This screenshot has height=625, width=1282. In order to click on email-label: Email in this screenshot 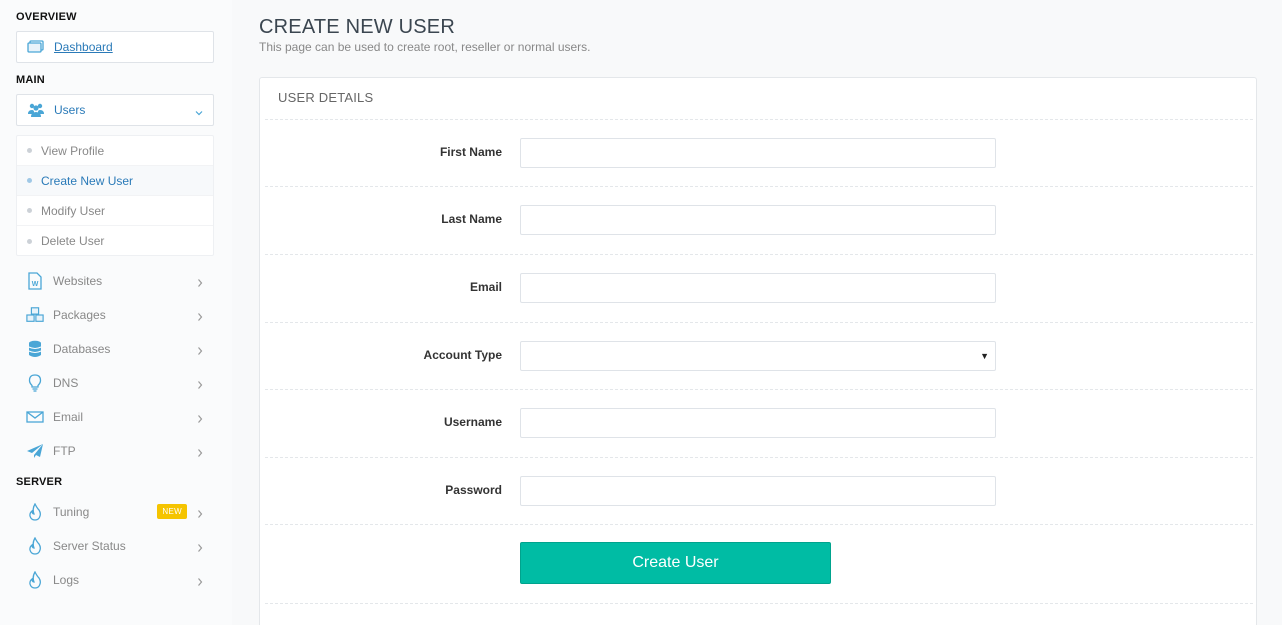, I will do `click(485, 287)`.